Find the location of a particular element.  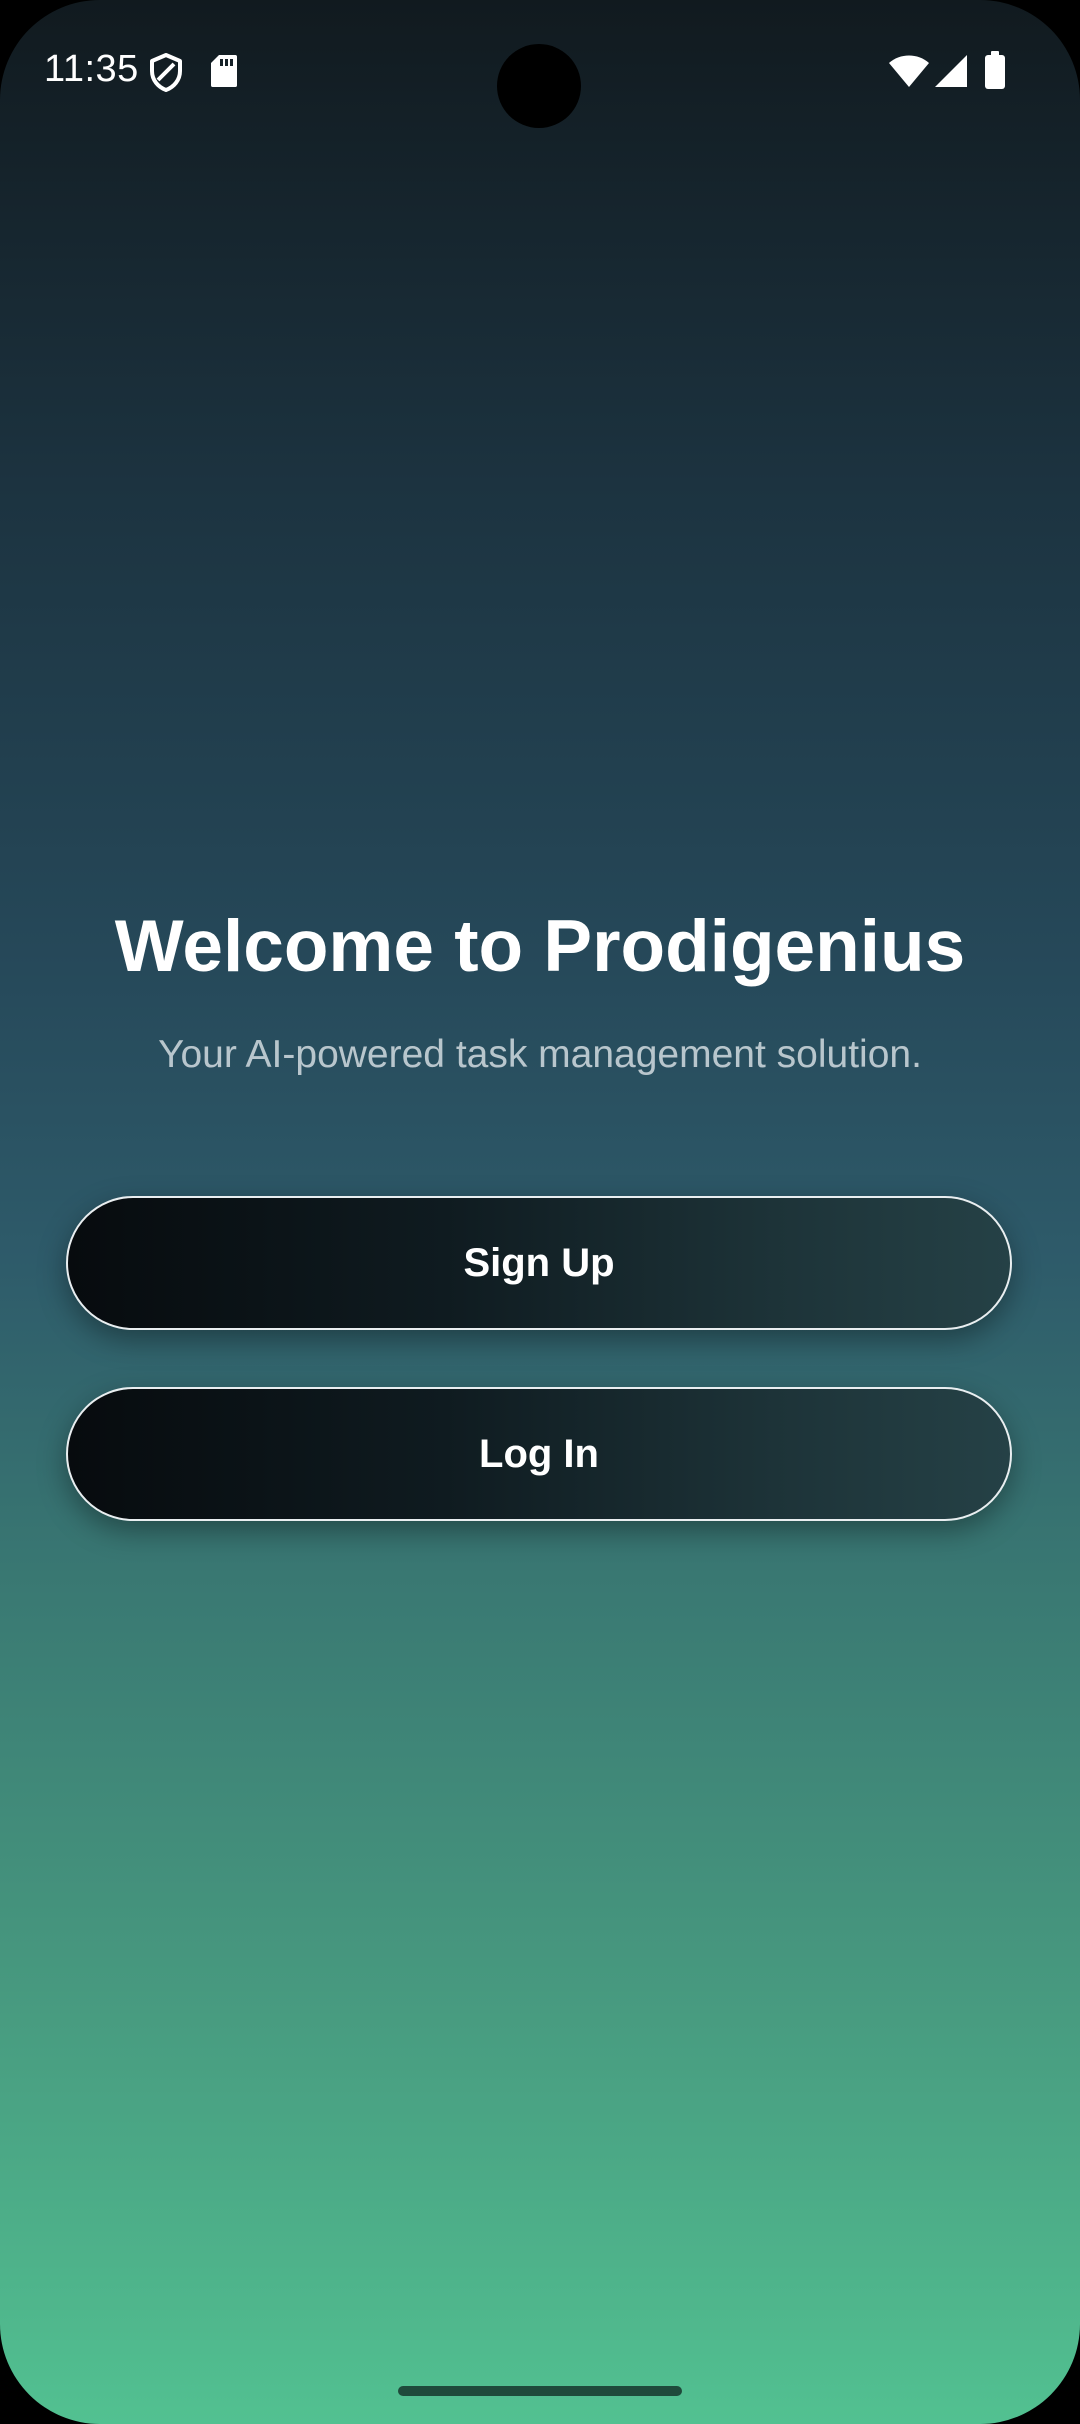

page-title: Welcome to Prodigenius is located at coordinates (540, 946).